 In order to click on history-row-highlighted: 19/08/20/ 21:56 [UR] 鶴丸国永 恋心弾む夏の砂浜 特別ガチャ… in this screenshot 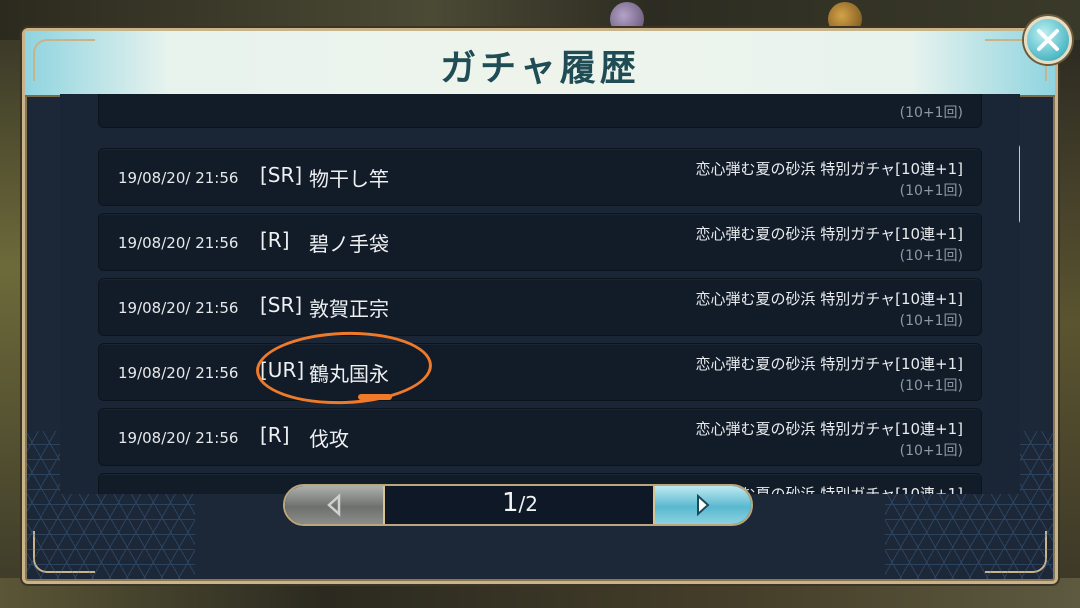, I will do `click(540, 372)`.